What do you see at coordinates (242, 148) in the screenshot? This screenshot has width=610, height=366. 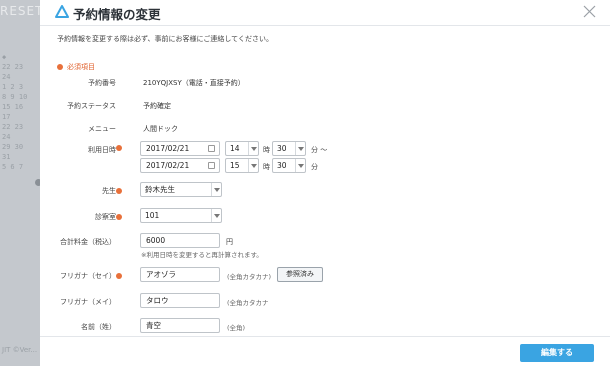 I see `start-hour-select: 14` at bounding box center [242, 148].